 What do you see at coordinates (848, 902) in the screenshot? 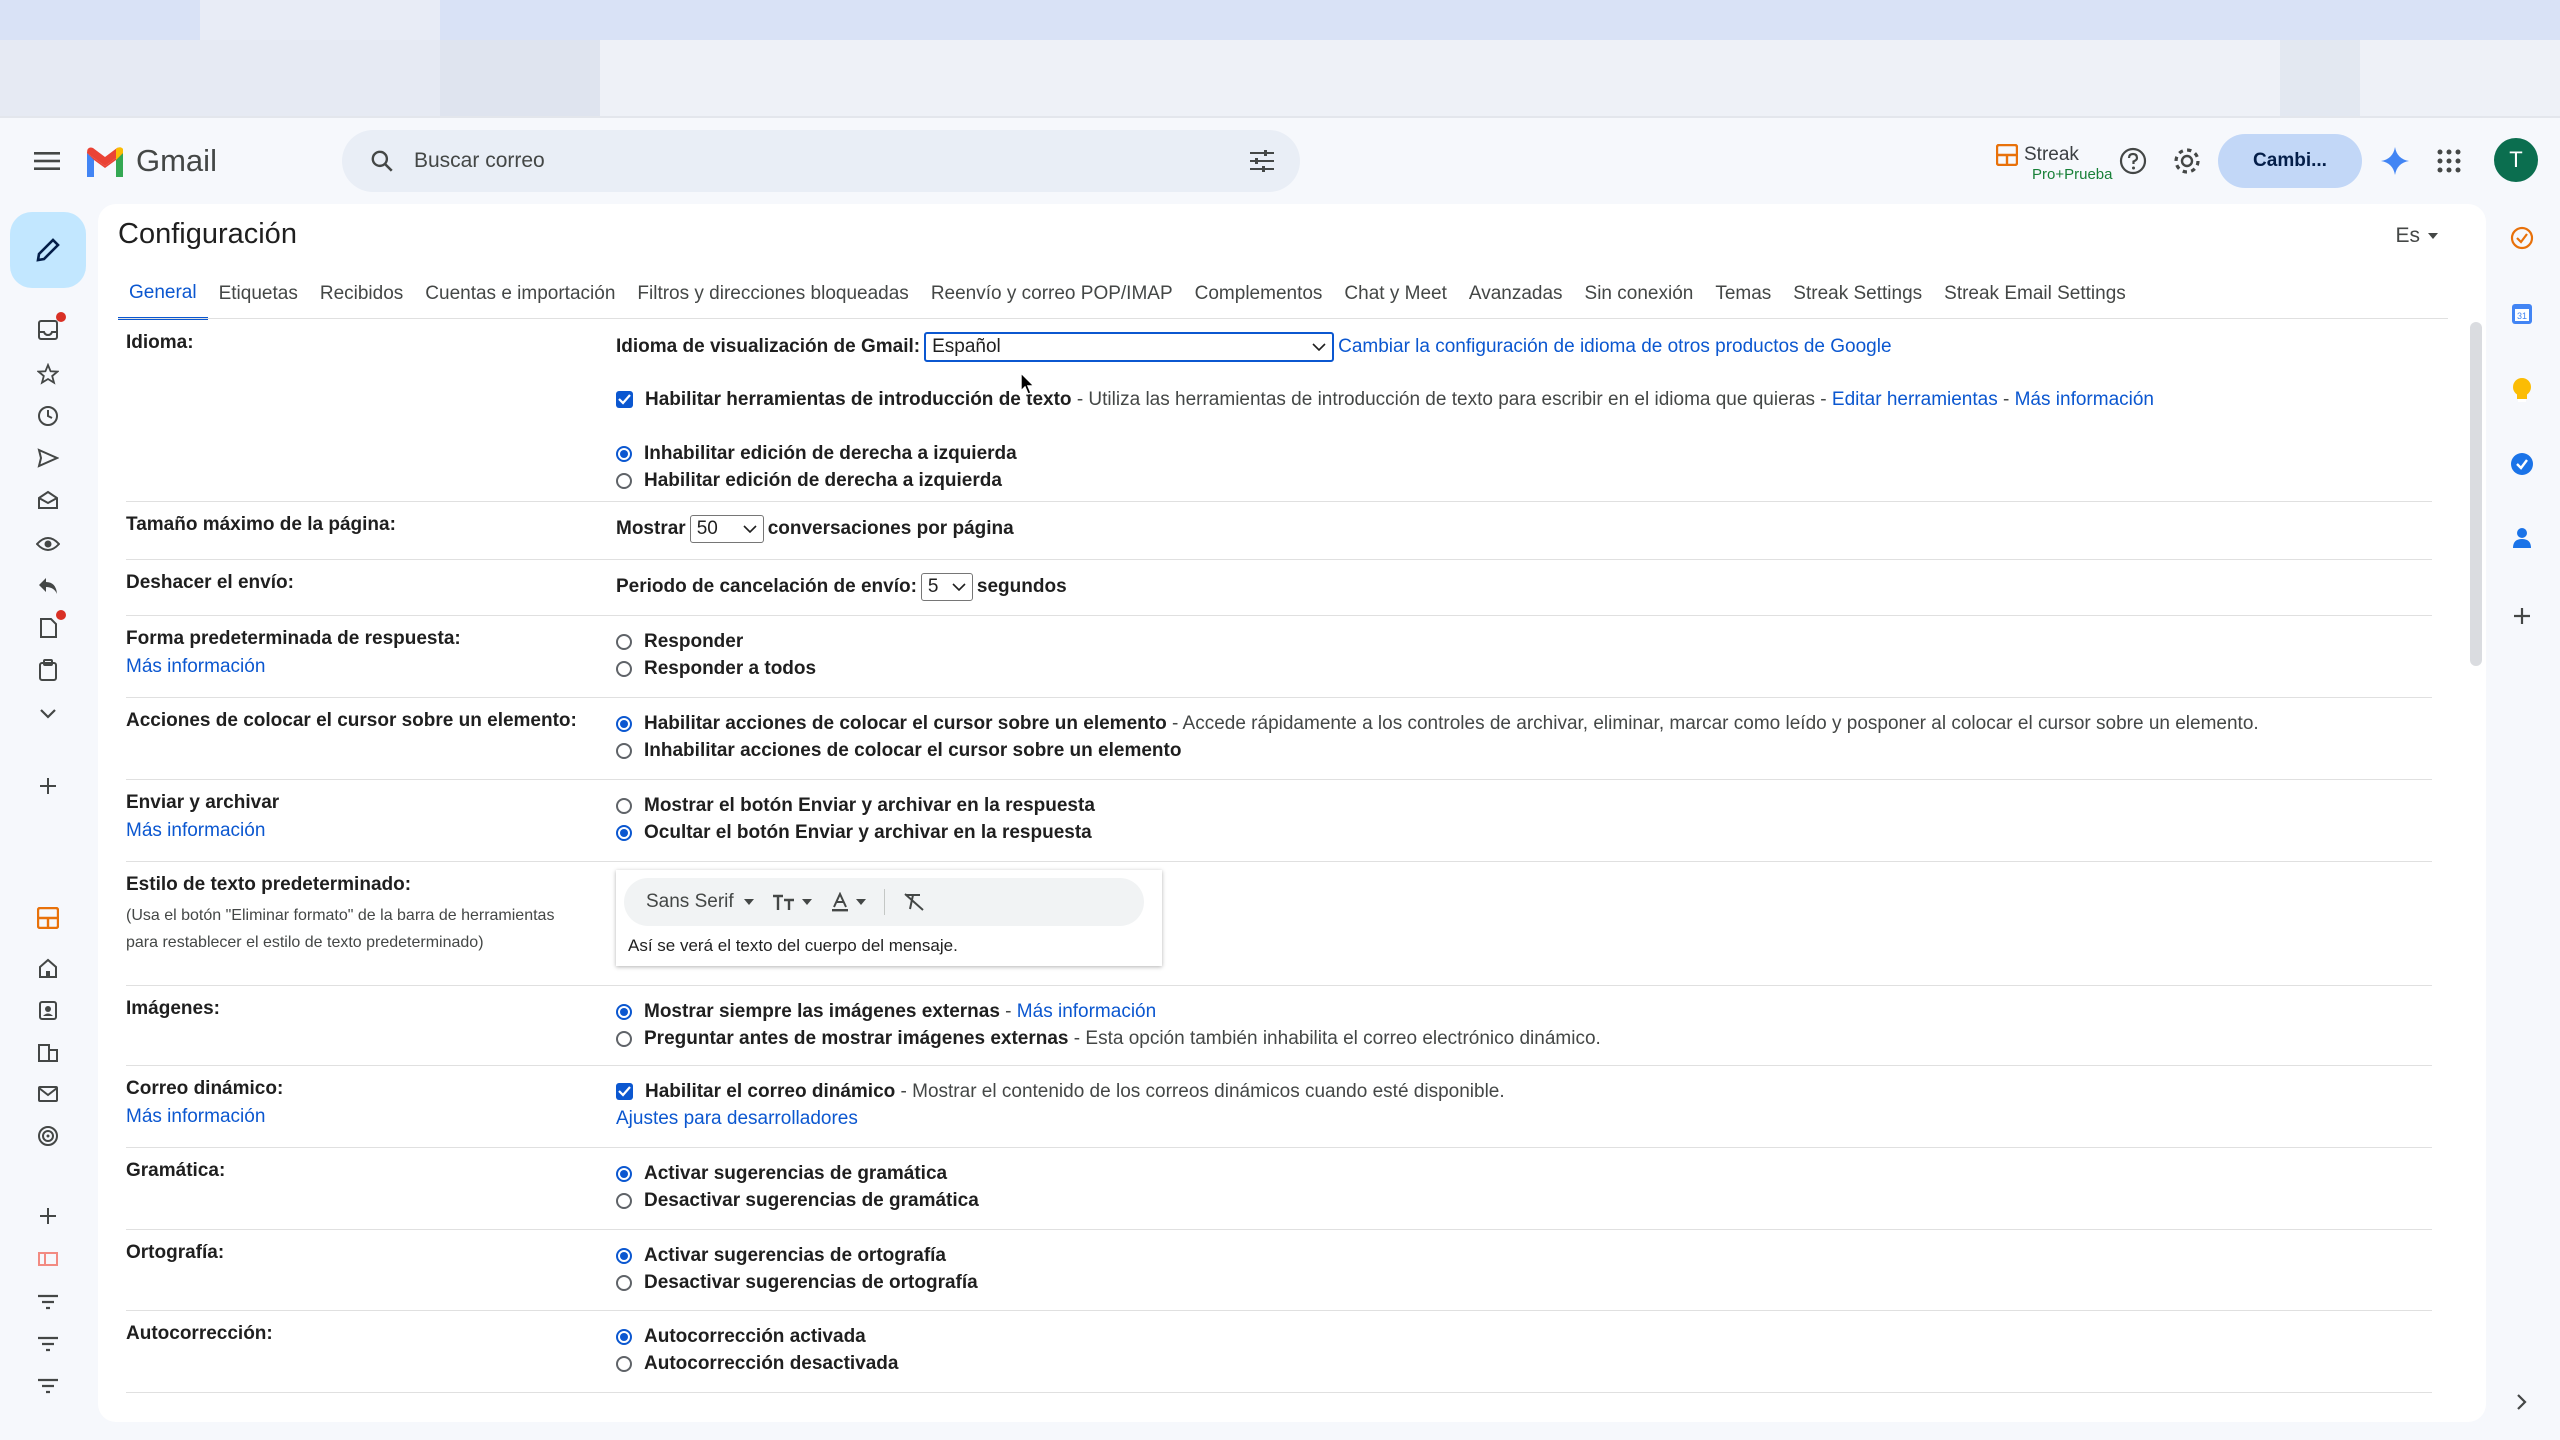
I see `text-color-button` at bounding box center [848, 902].